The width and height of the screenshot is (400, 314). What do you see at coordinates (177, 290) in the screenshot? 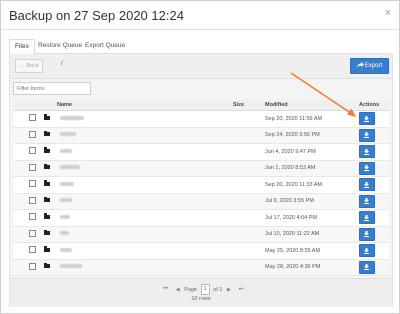
I see `prev-page-icon: ◀` at bounding box center [177, 290].